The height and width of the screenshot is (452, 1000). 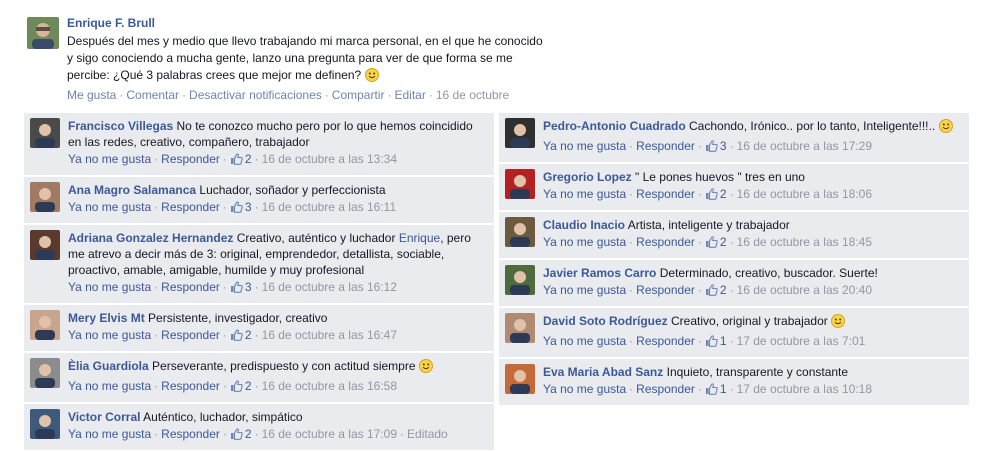 I want to click on comment-timestamp: 16 de octubre a las 16:47, so click(x=329, y=335).